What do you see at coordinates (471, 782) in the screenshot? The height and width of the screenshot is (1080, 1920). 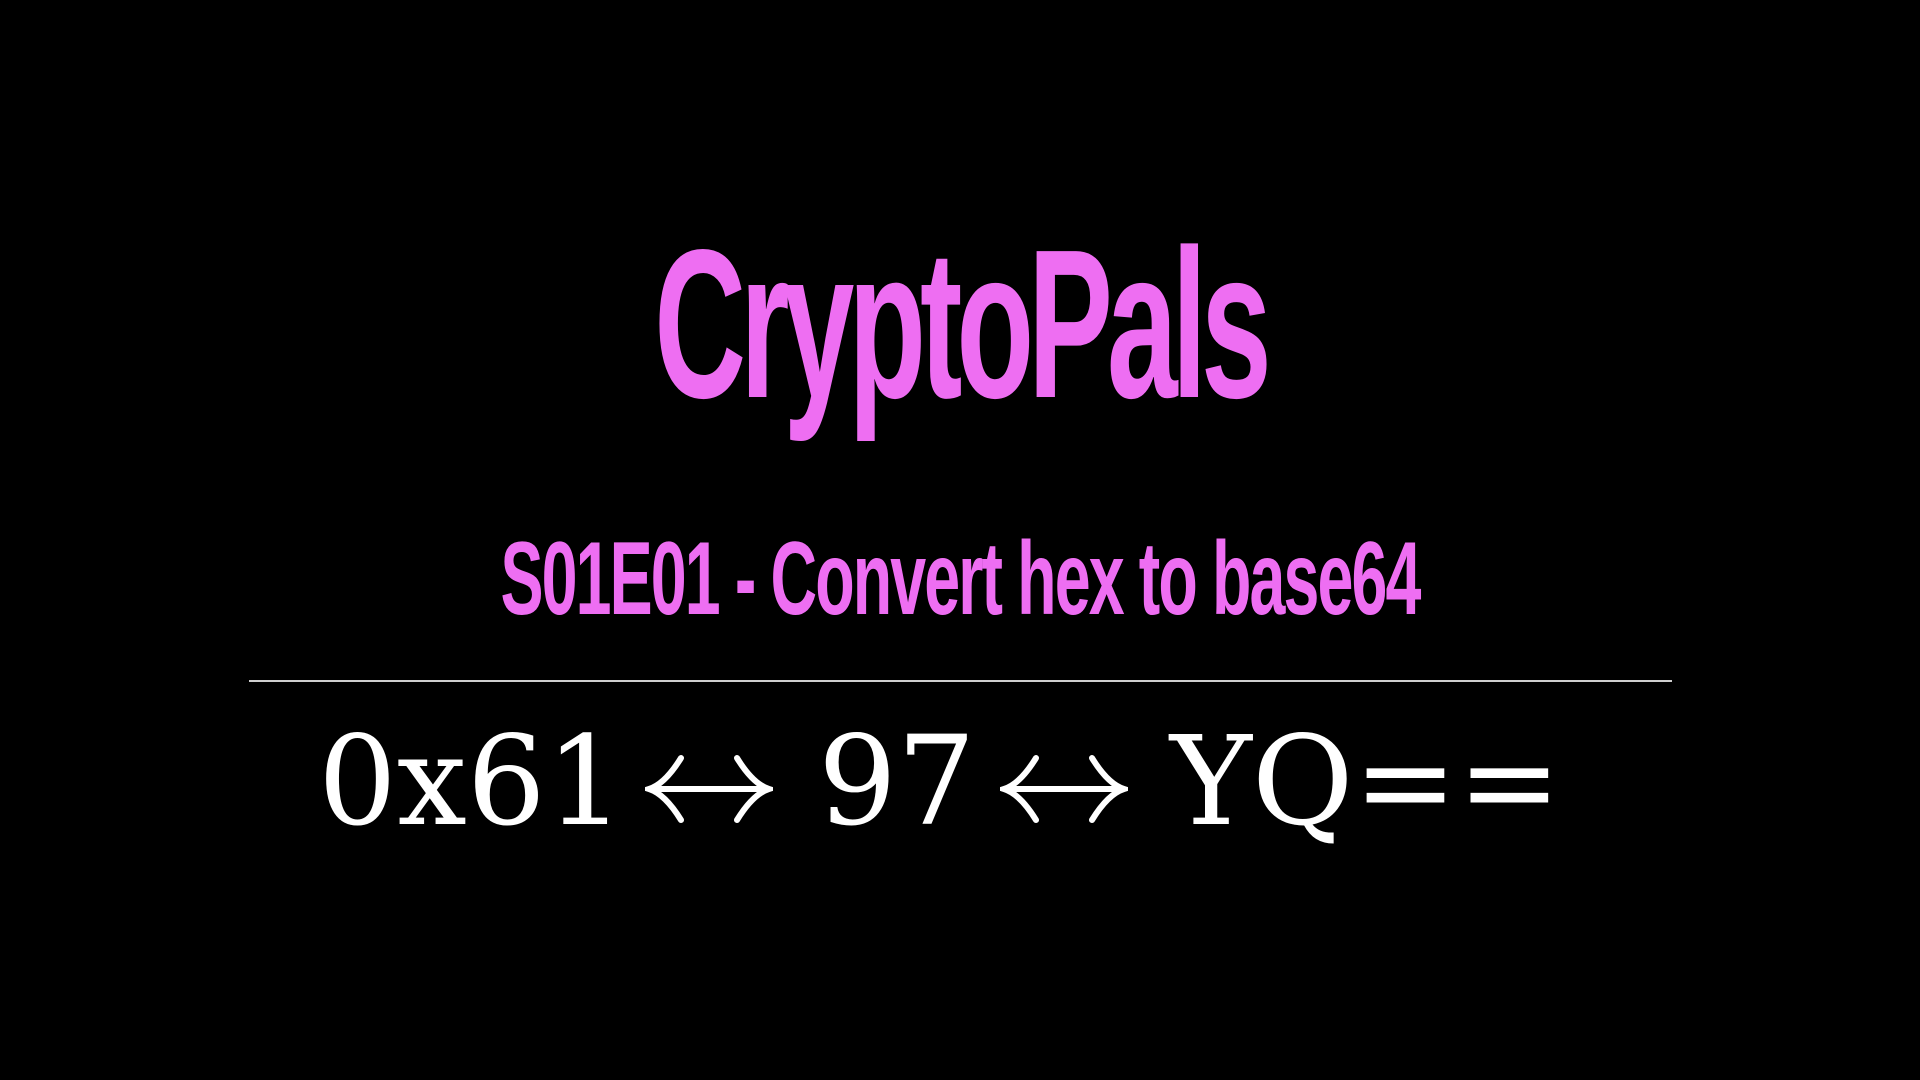 I see `hex-value: 0x61` at bounding box center [471, 782].